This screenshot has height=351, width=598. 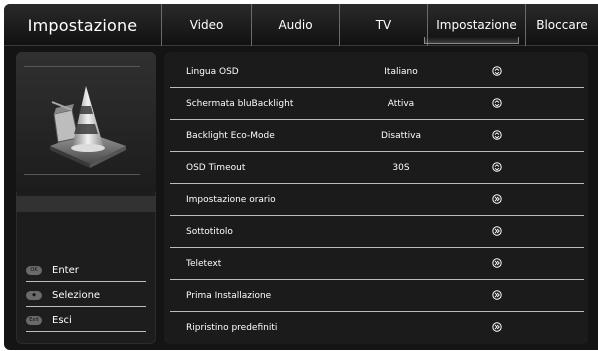 What do you see at coordinates (401, 168) in the screenshot?
I see `setting-value: 30S` at bounding box center [401, 168].